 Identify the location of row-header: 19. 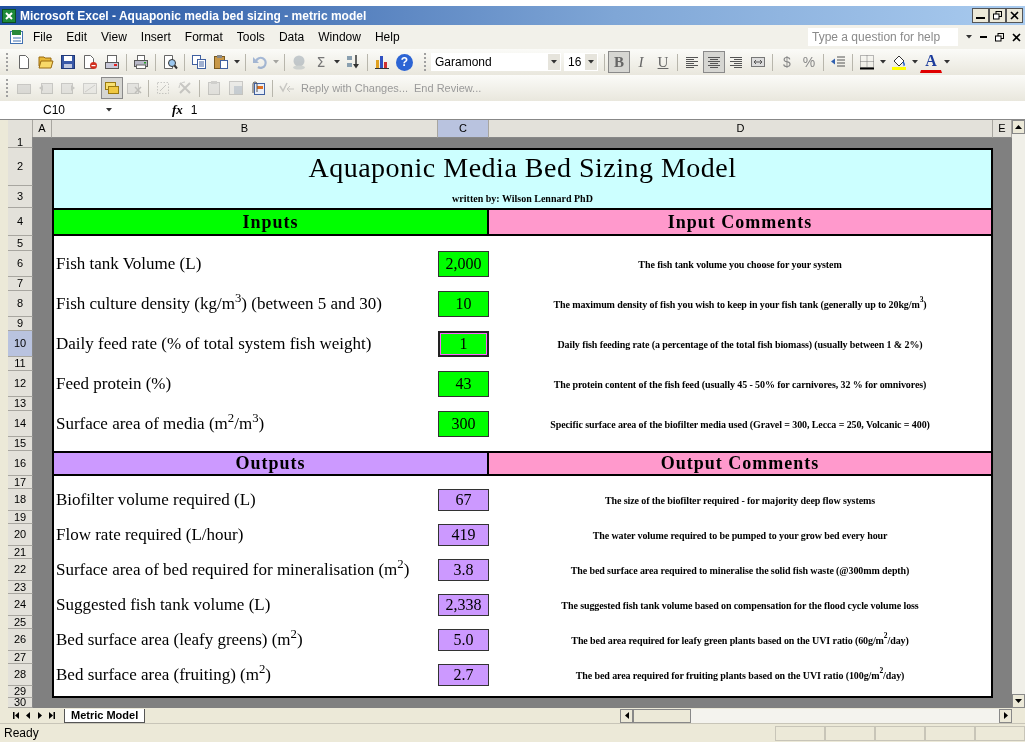
(20, 517).